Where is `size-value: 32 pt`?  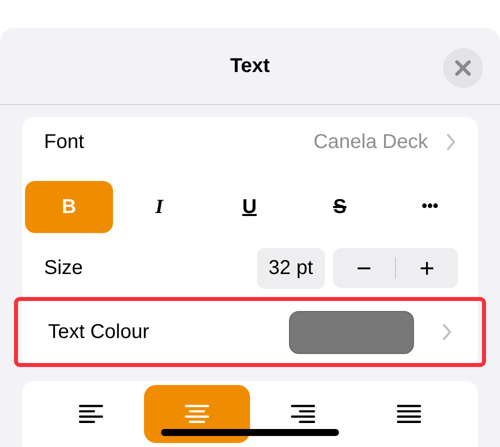 size-value: 32 pt is located at coordinates (290, 268).